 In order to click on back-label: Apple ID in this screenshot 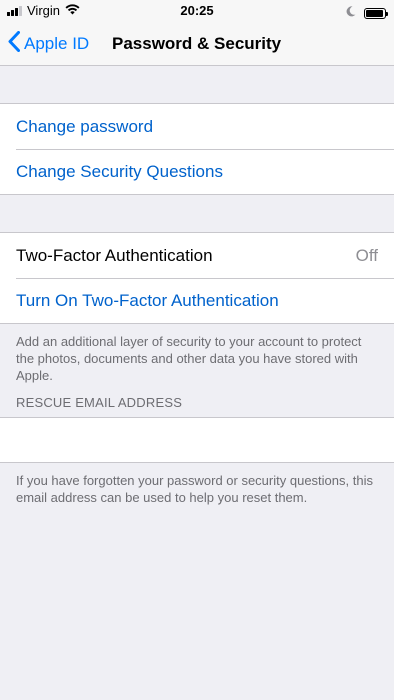, I will do `click(57, 43)`.